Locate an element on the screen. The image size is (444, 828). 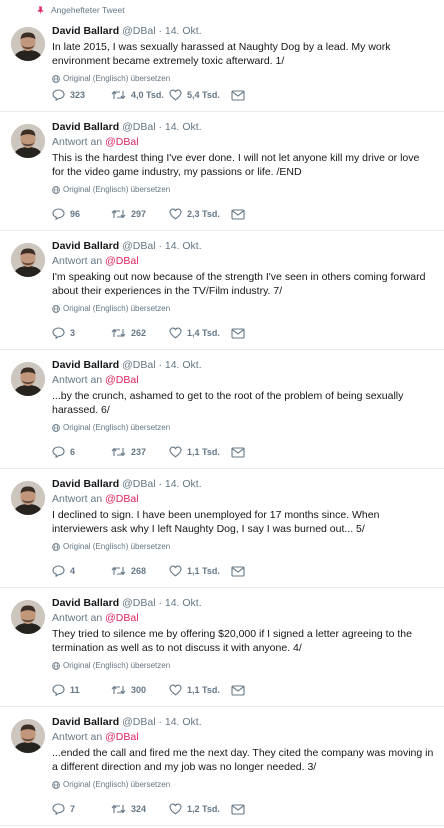
like-button: 1,4 Tsd. is located at coordinates (200, 333).